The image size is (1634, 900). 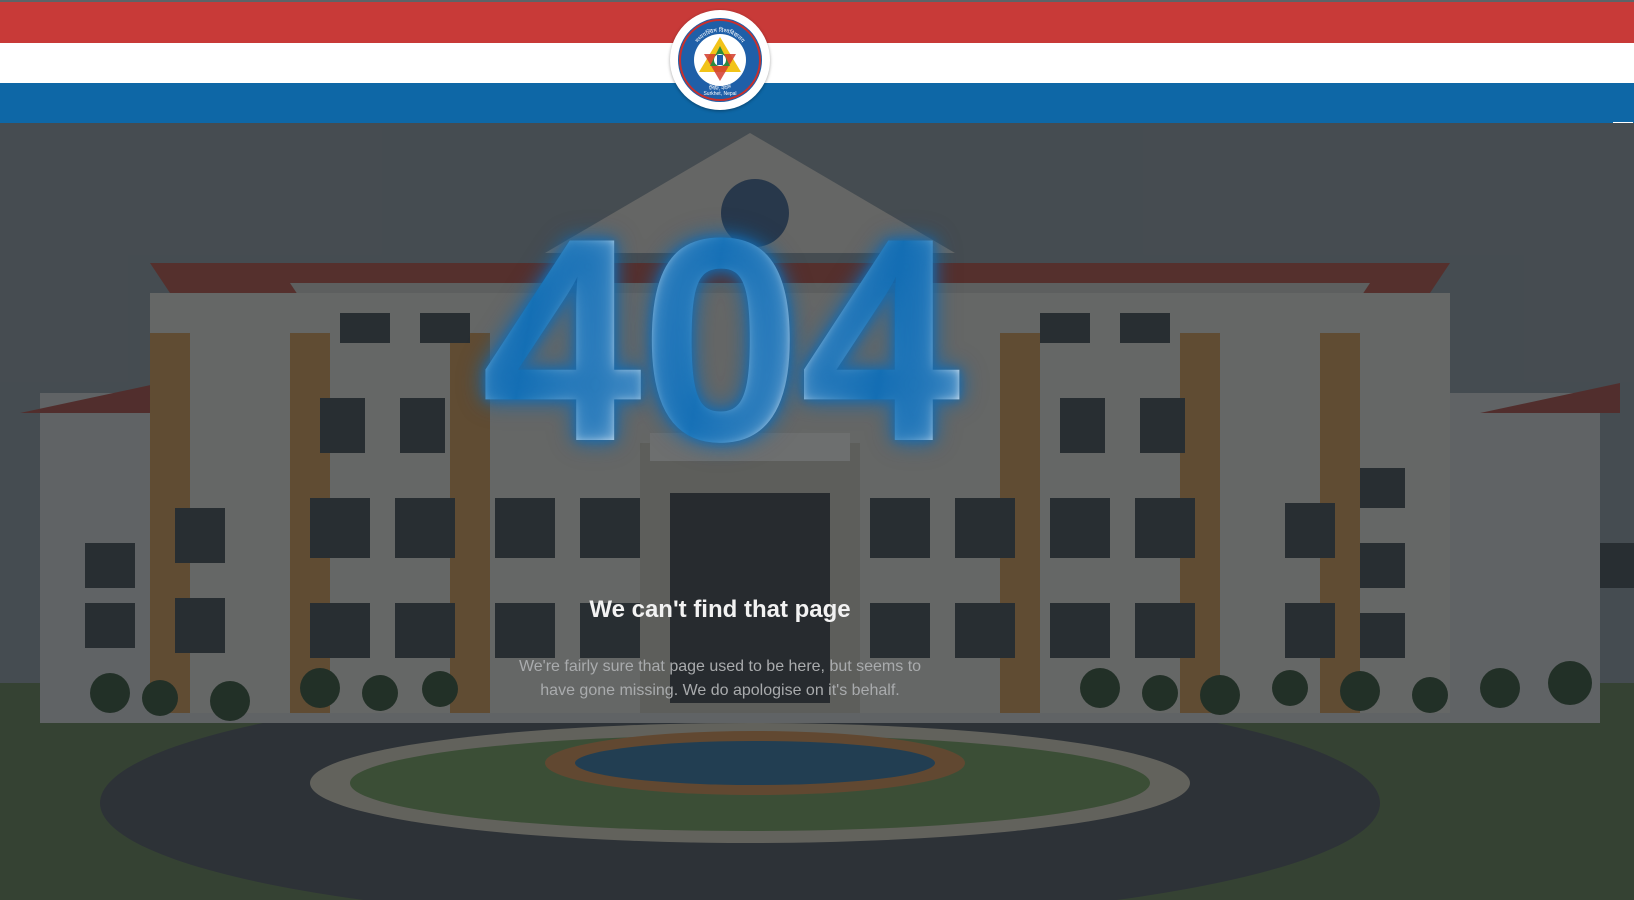 I want to click on header-stripe-white, so click(x=817, y=63).